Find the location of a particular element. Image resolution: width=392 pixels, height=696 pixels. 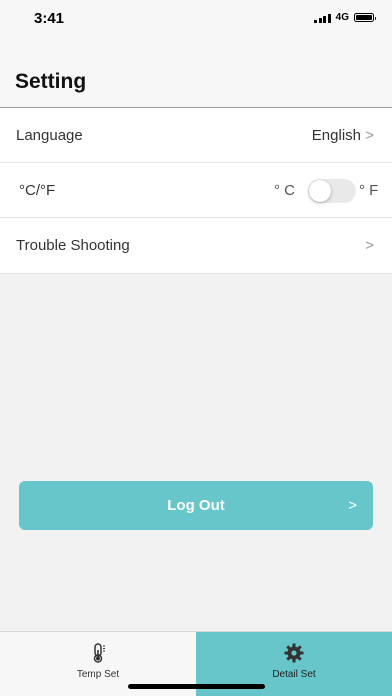

toggle-knob is located at coordinates (320, 191).